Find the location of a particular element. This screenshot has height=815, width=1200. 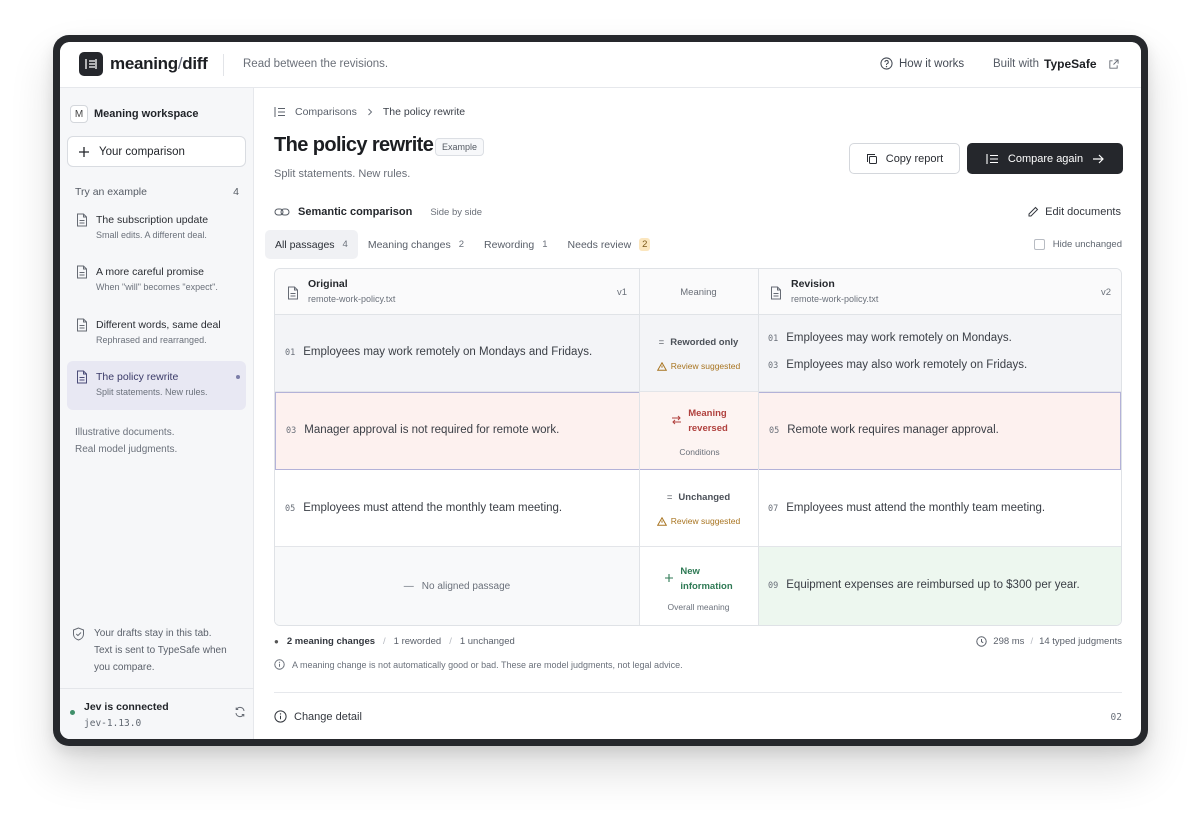

meaning-cell: New information Overall meaning is located at coordinates (698, 586).